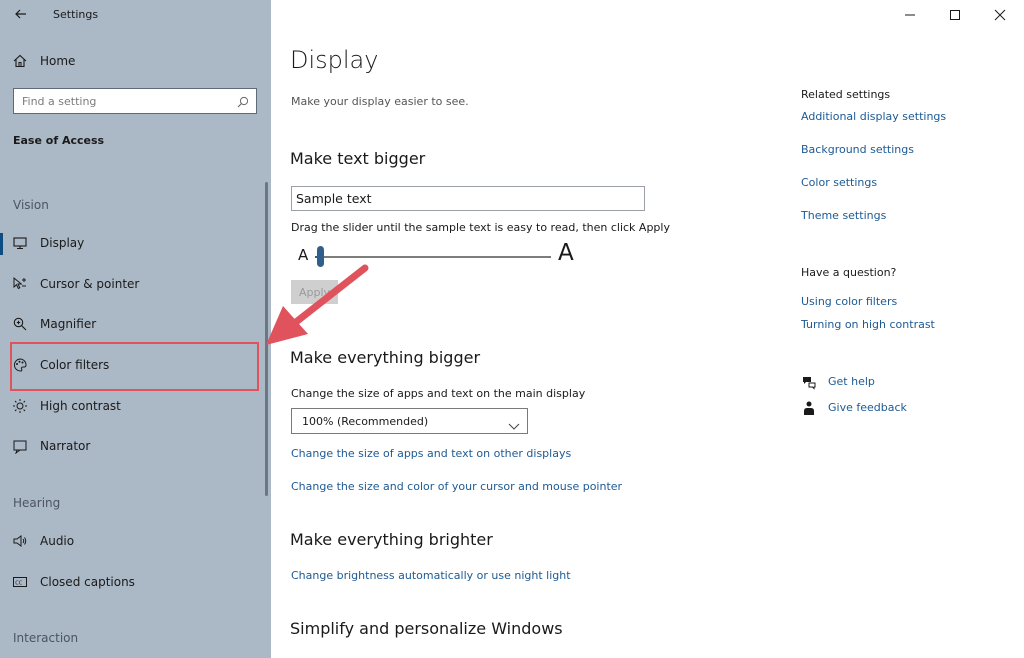  What do you see at coordinates (266, 339) in the screenshot?
I see `sidebar-scrollbar` at bounding box center [266, 339].